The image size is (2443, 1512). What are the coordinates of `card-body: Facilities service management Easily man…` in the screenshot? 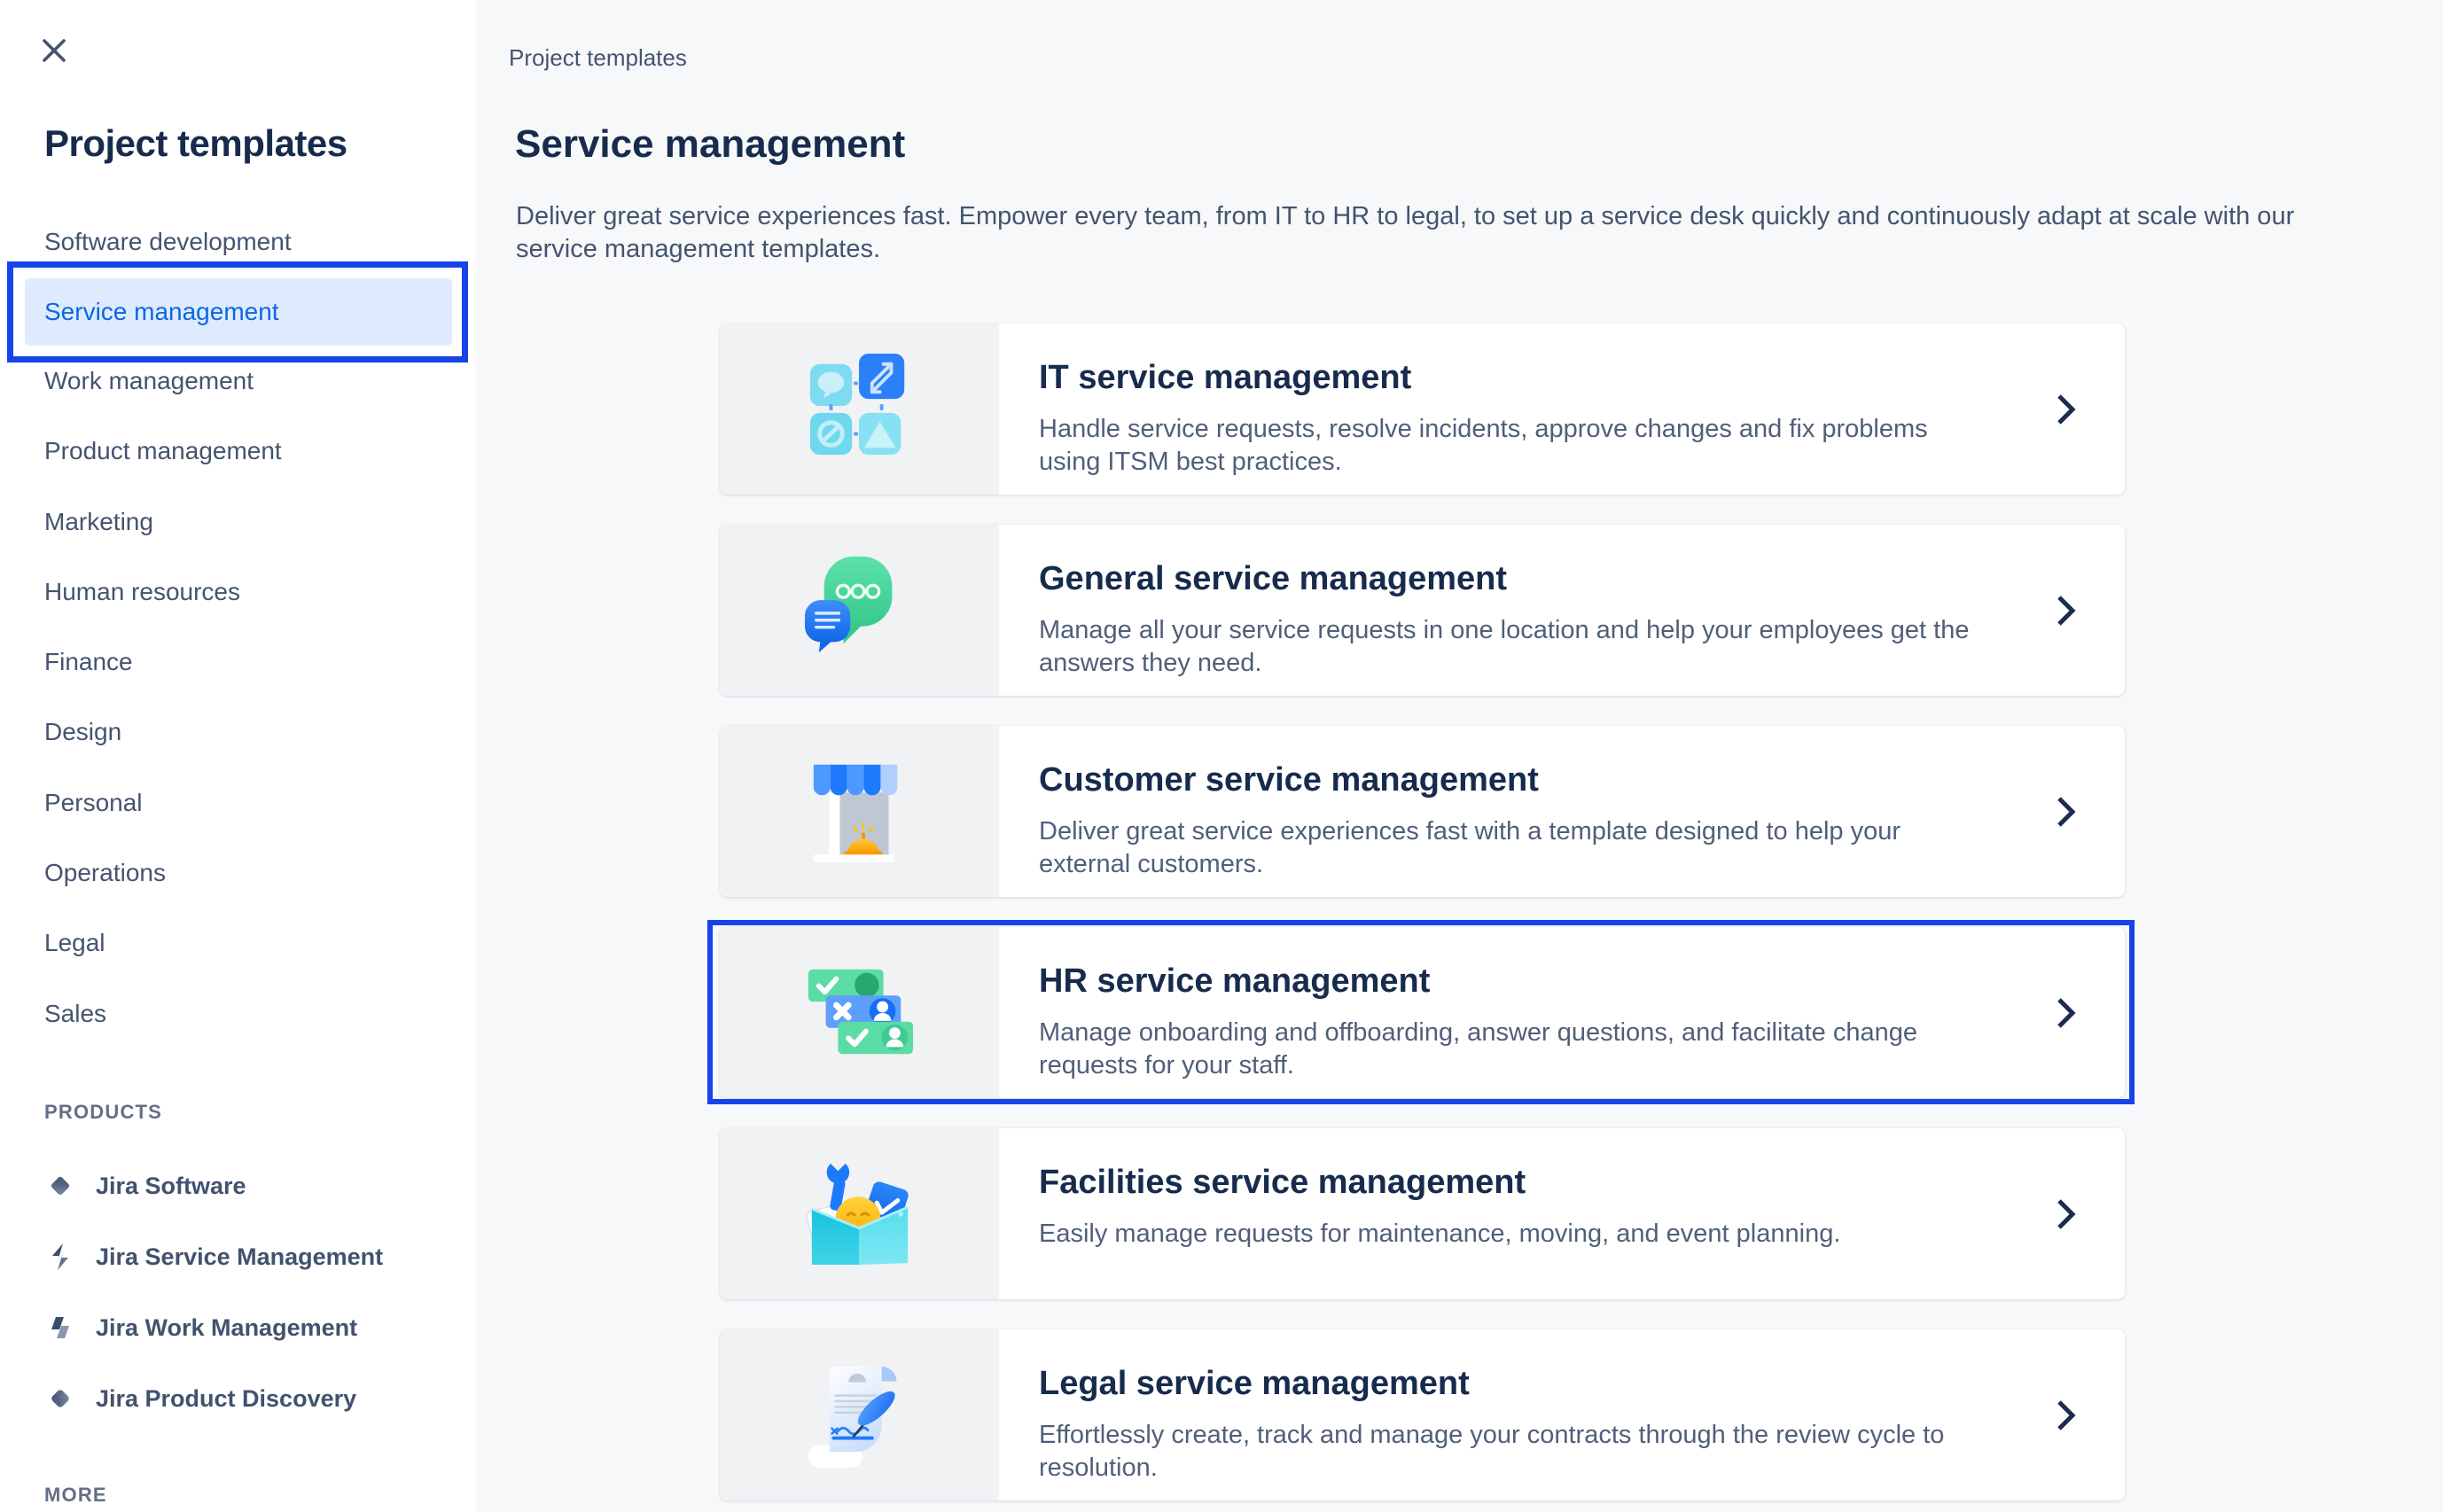 It's located at (1562, 1213).